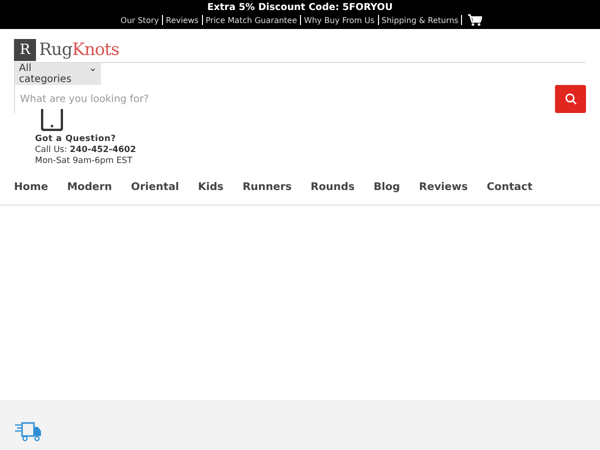 This screenshot has width=600, height=450. What do you see at coordinates (332, 187) in the screenshot?
I see `nav-link: Rounds` at bounding box center [332, 187].